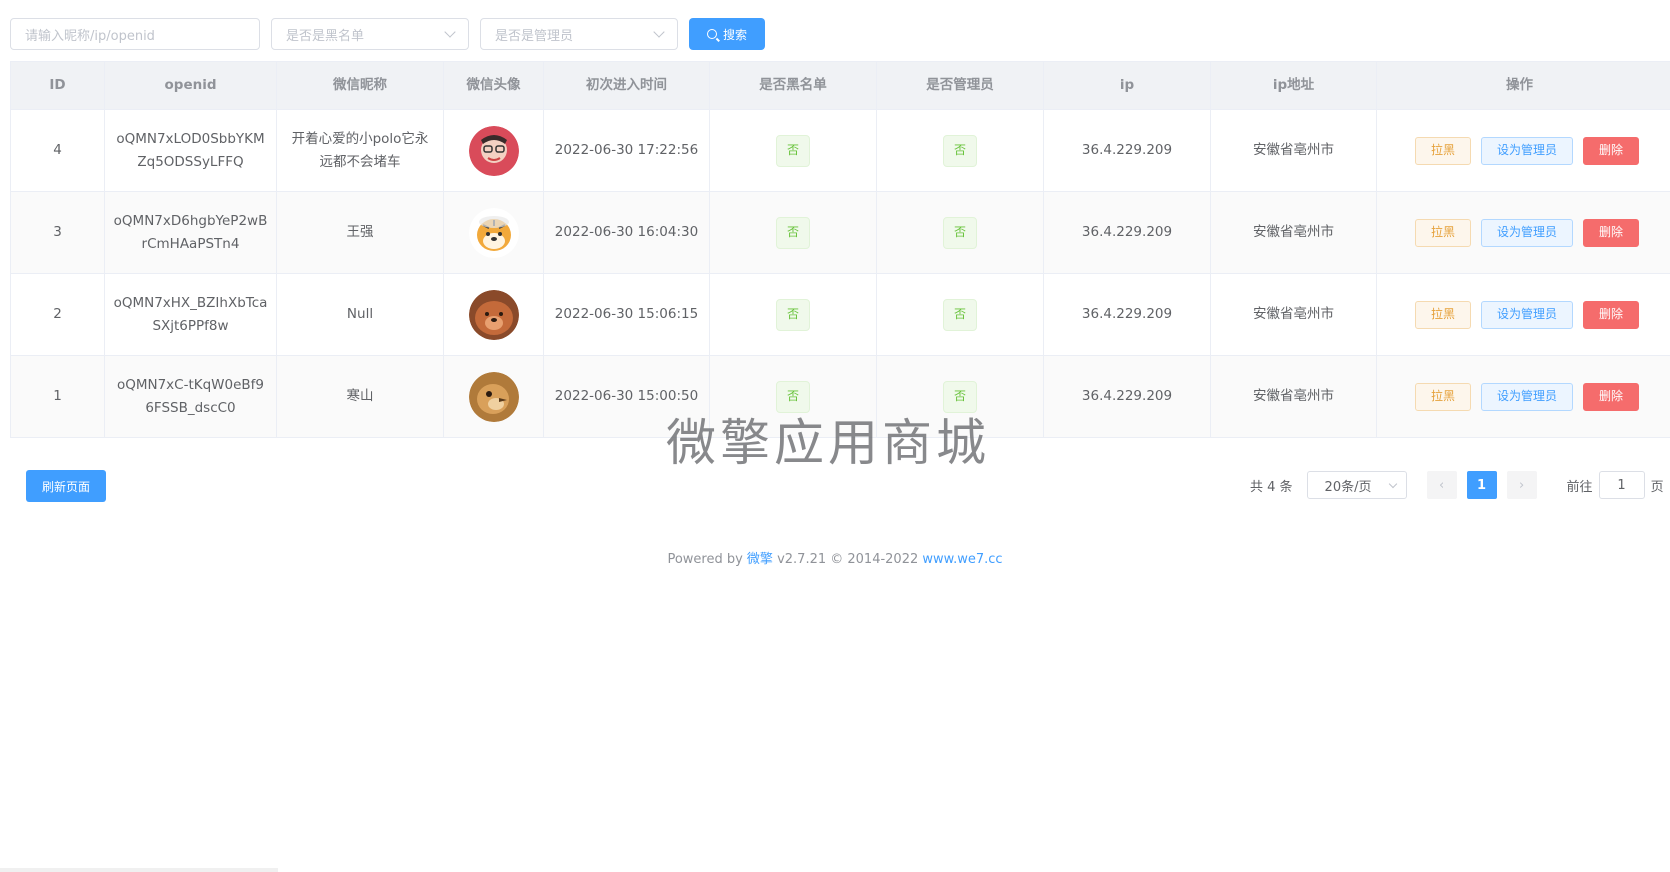  Describe the element at coordinates (627, 232) in the screenshot. I see `cell-first-visit: 2022-06-30 16:04:30` at that location.